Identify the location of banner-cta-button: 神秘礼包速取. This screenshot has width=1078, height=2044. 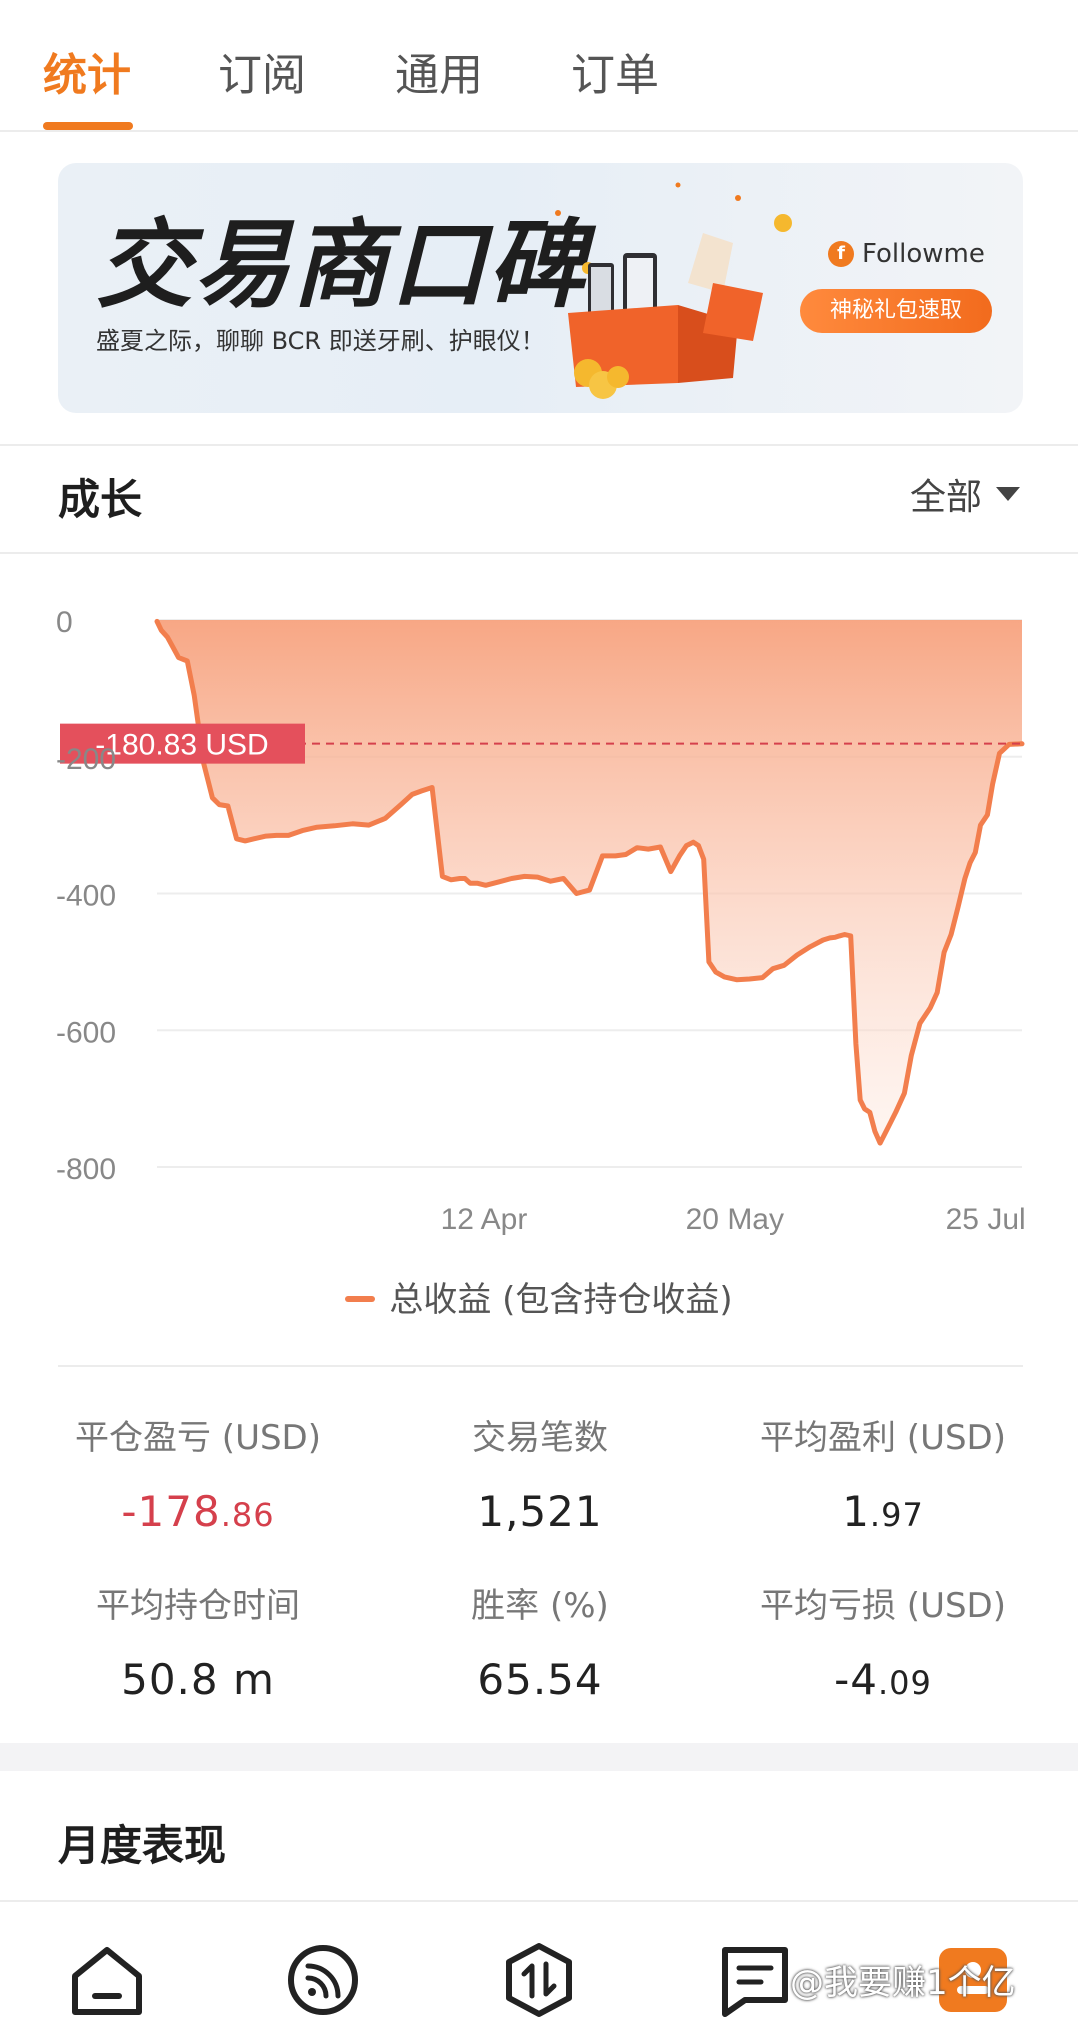
(896, 311).